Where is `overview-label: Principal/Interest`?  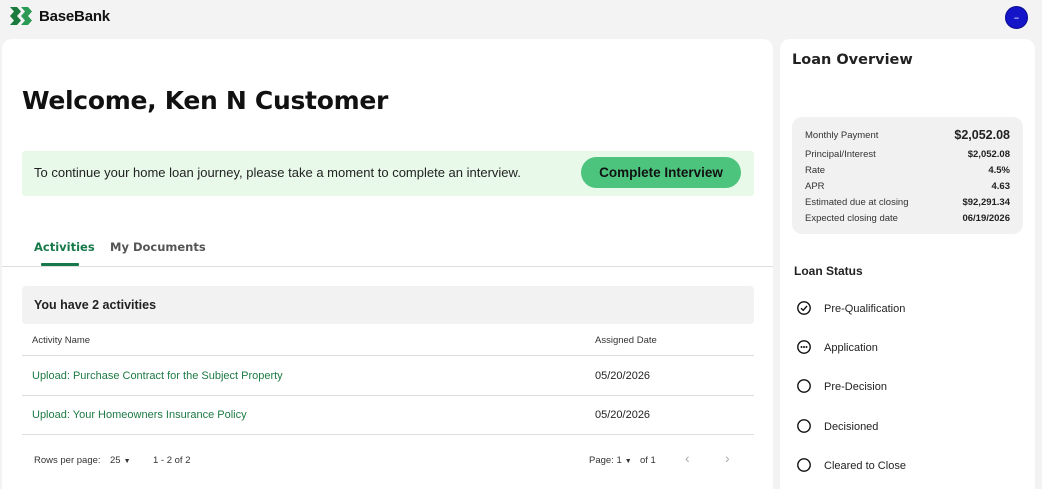
overview-label: Principal/Interest is located at coordinates (840, 154).